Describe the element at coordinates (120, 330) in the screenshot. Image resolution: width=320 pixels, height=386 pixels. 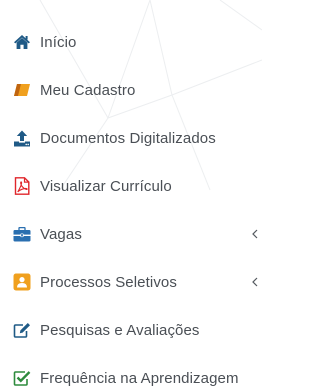
I see `menu-item-label: Pesquisas e Avaliações` at that location.